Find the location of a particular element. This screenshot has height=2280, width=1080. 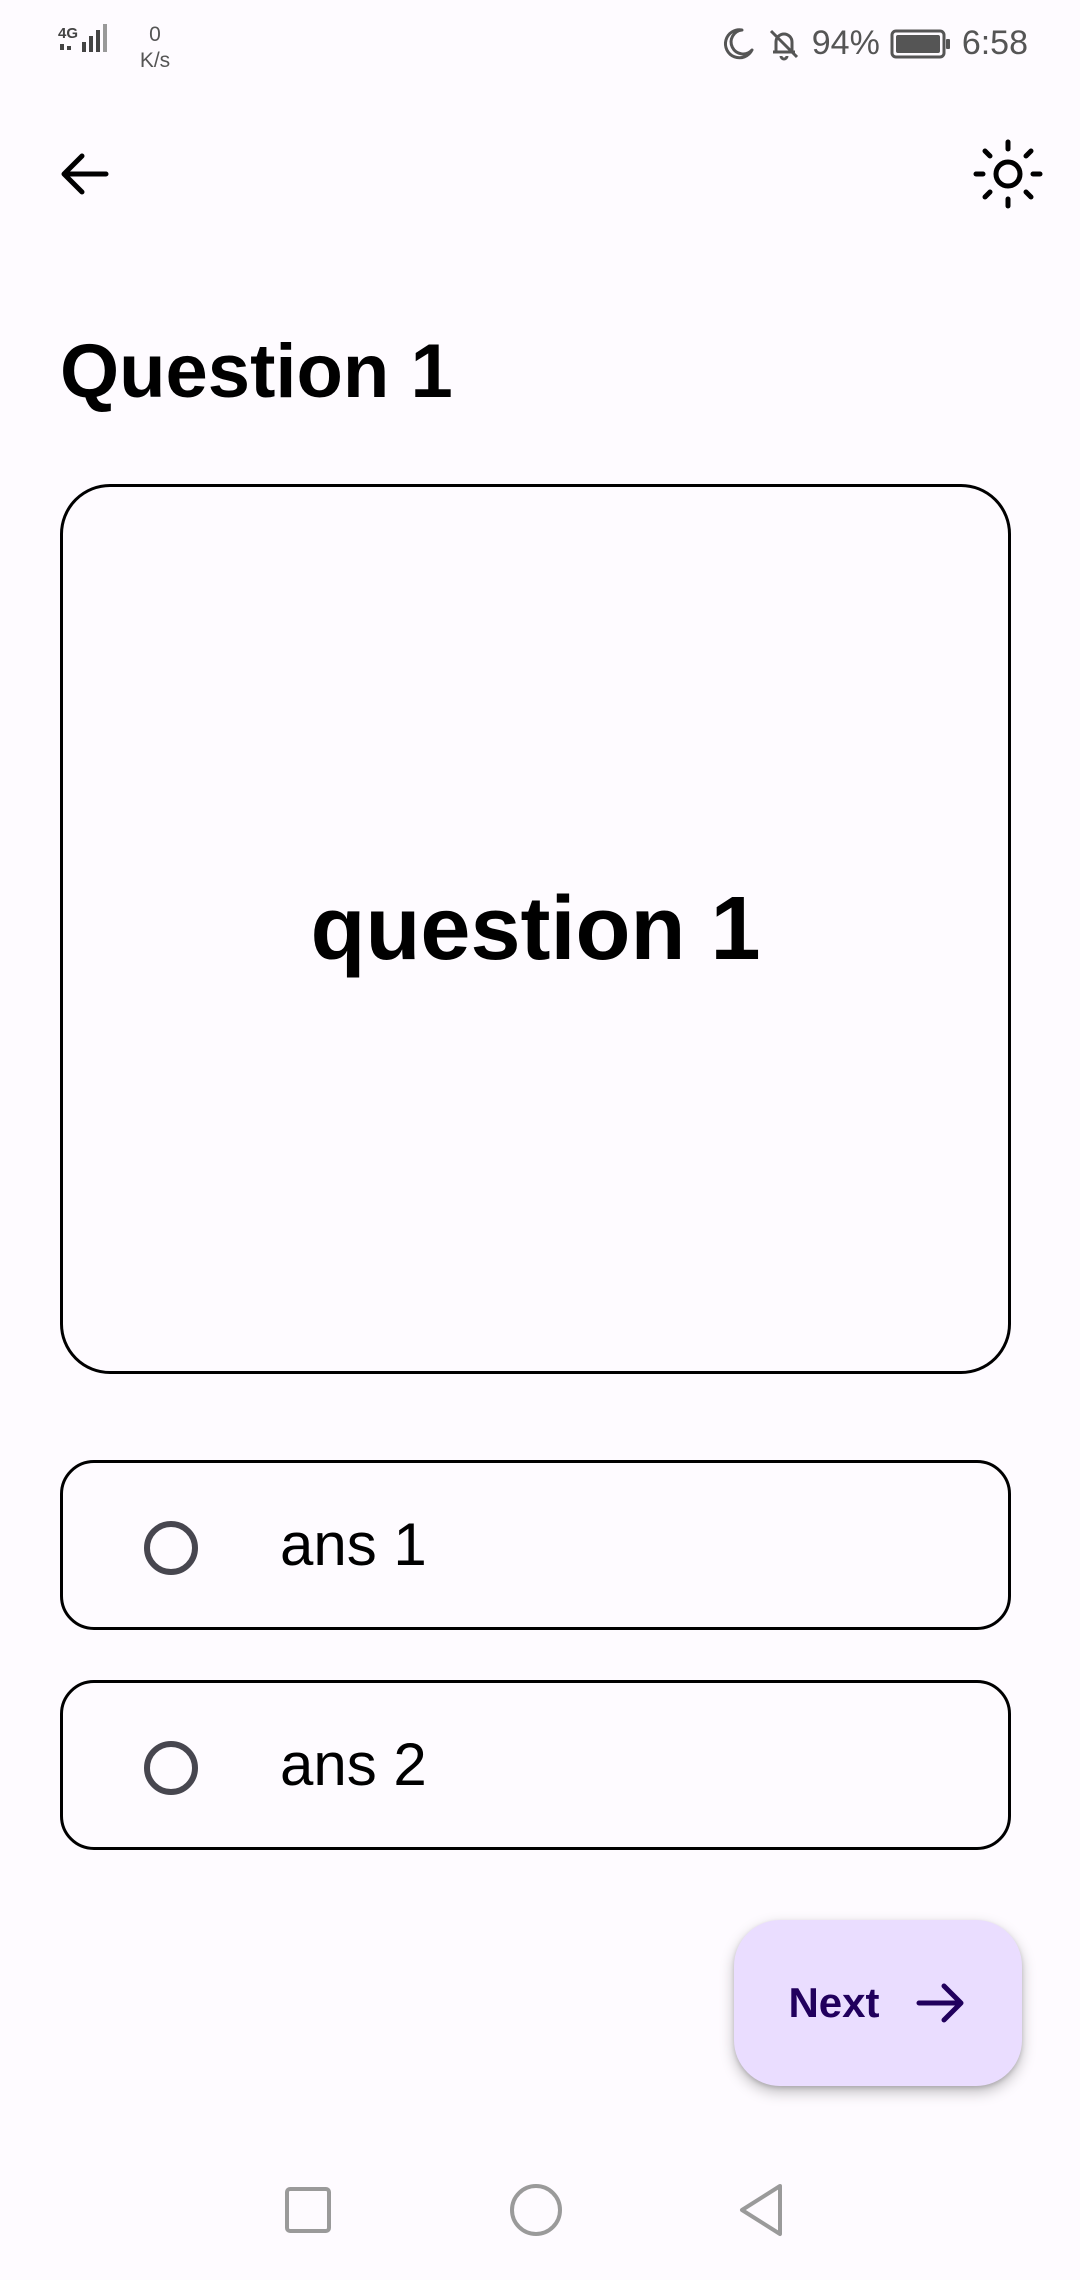

sun-icon is located at coordinates (1008, 174).